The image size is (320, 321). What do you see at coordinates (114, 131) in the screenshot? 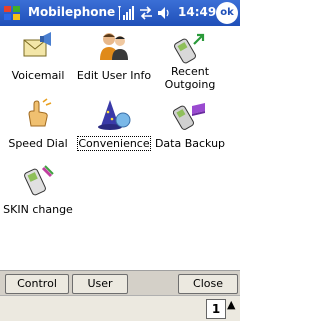
I see `convenience-item: Convenience` at bounding box center [114, 131].